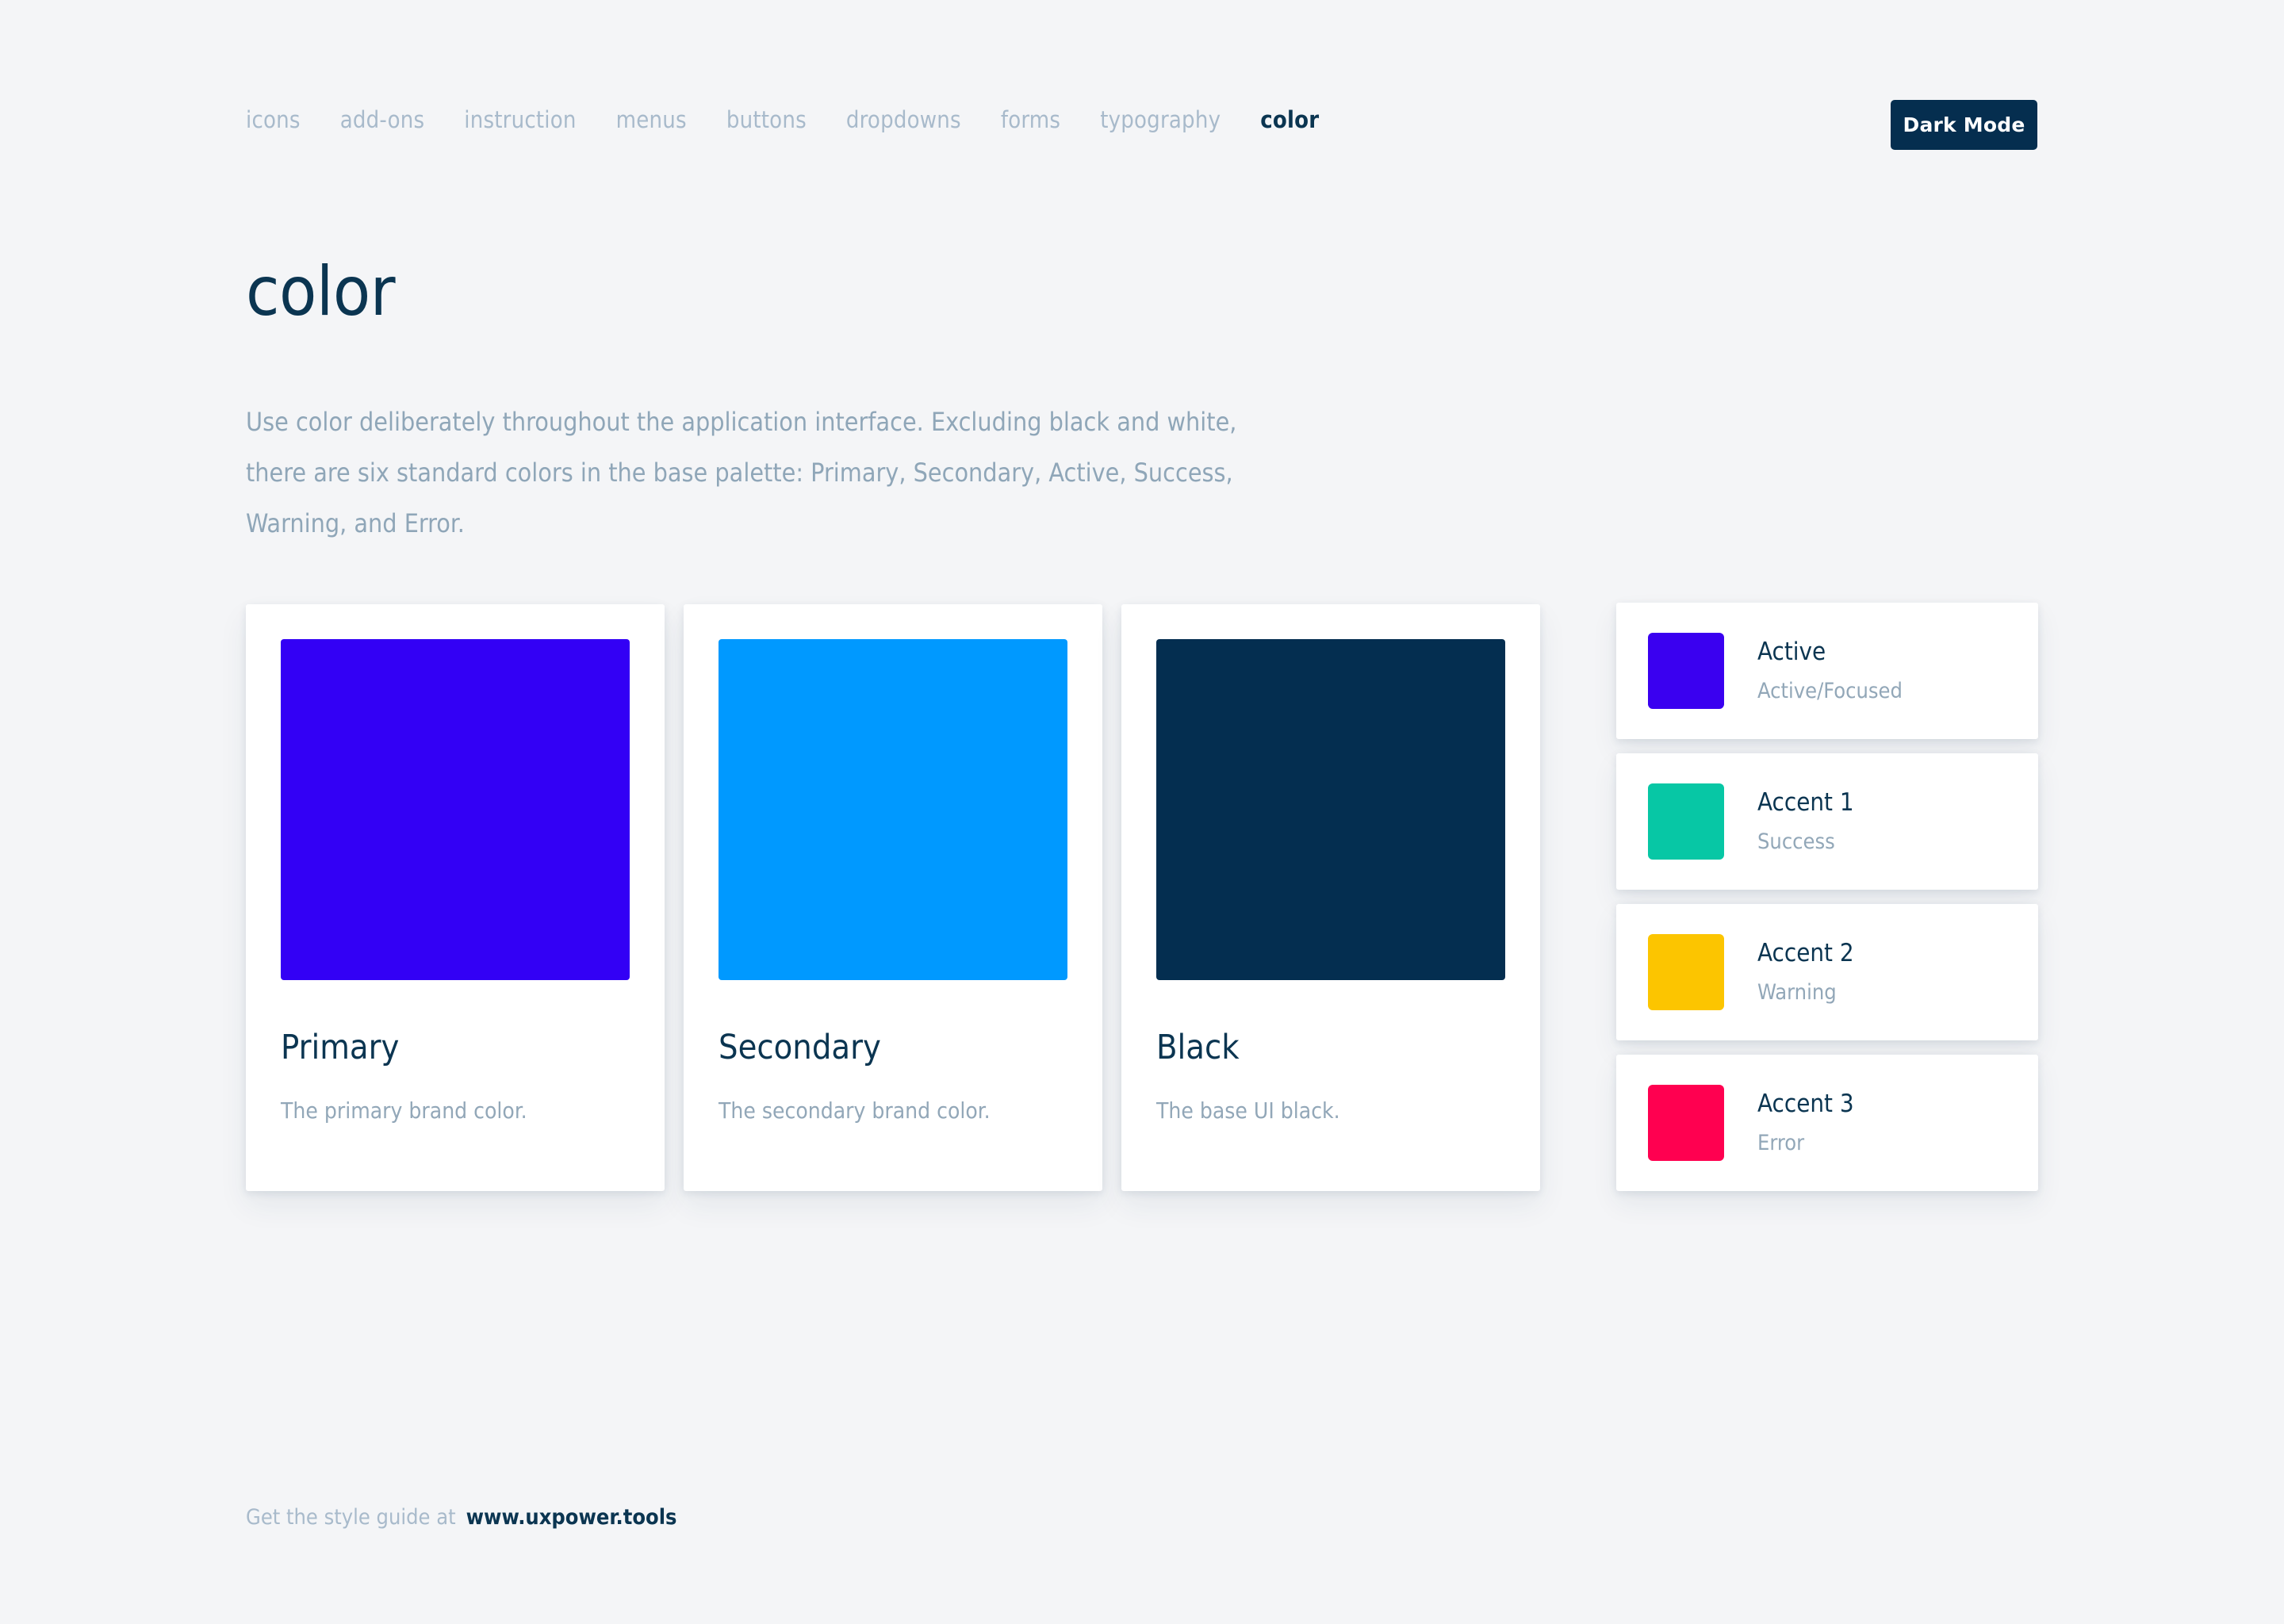 This screenshot has width=2284, height=1624. What do you see at coordinates (1805, 1104) in the screenshot?
I see `accent-card-title: Accent 3` at bounding box center [1805, 1104].